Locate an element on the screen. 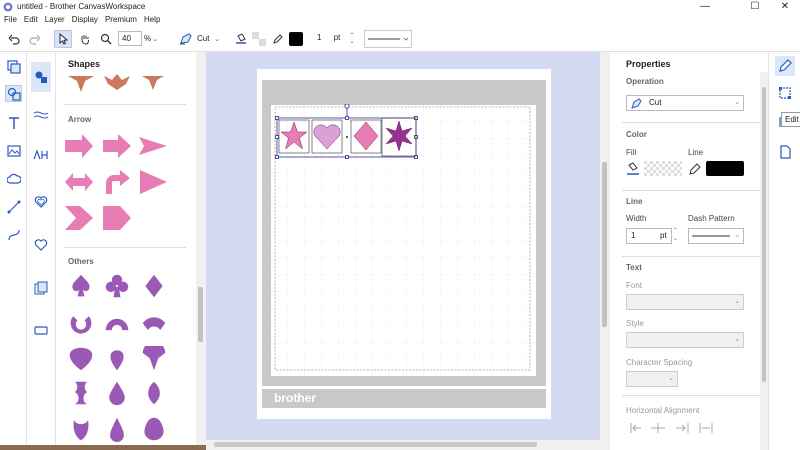 The width and height of the screenshot is (800, 450). font-label: Font is located at coordinates (634, 285).